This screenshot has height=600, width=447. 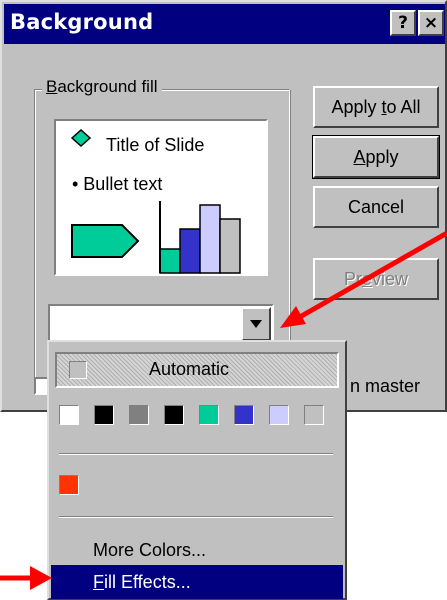 What do you see at coordinates (194, 416) in the screenshot?
I see `scheme-color-row` at bounding box center [194, 416].